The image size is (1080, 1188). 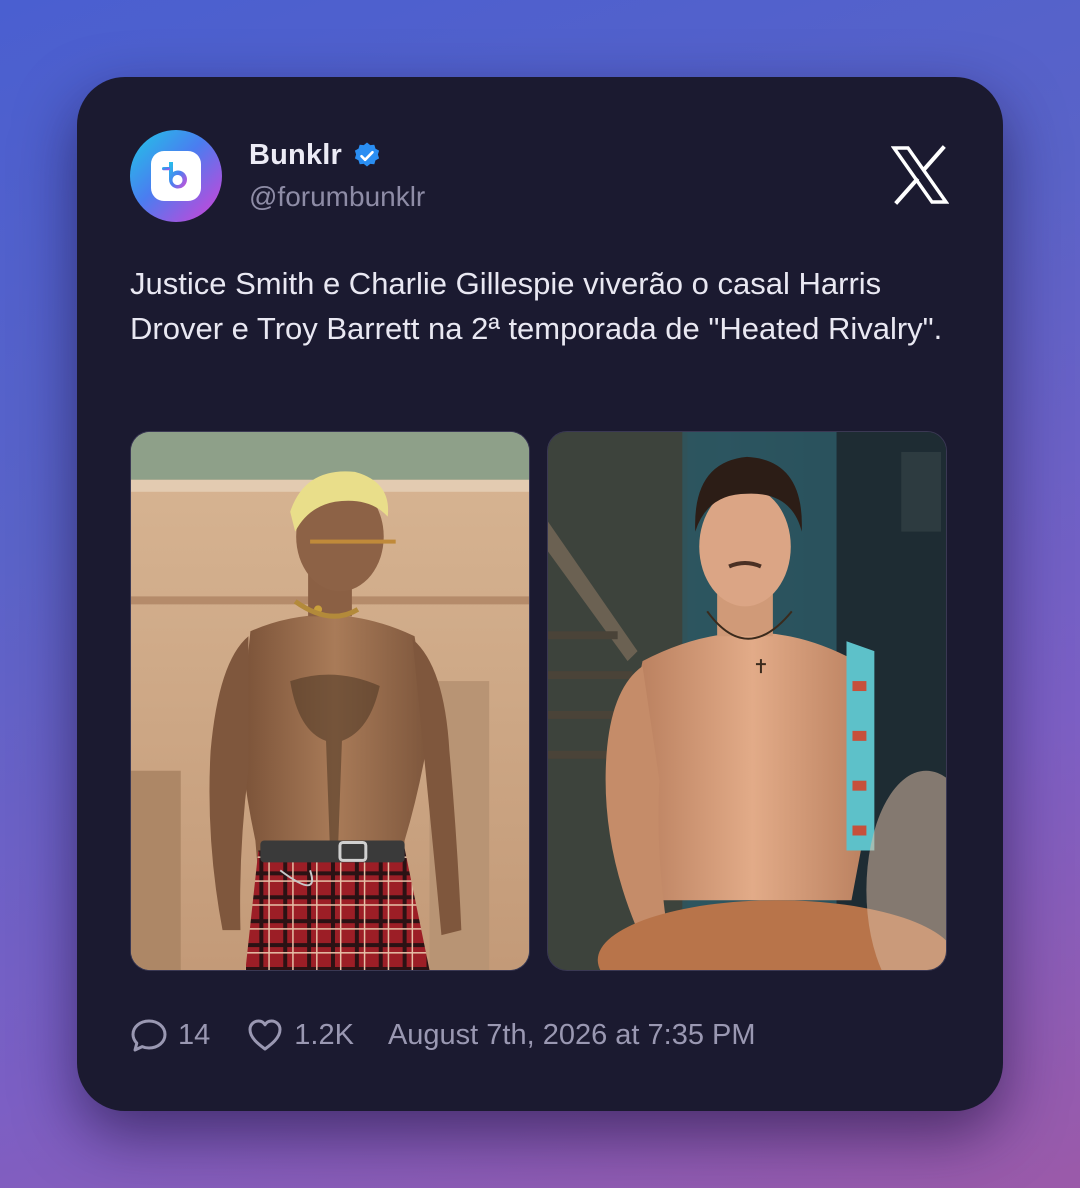 What do you see at coordinates (149, 1035) in the screenshot?
I see `reply-icon` at bounding box center [149, 1035].